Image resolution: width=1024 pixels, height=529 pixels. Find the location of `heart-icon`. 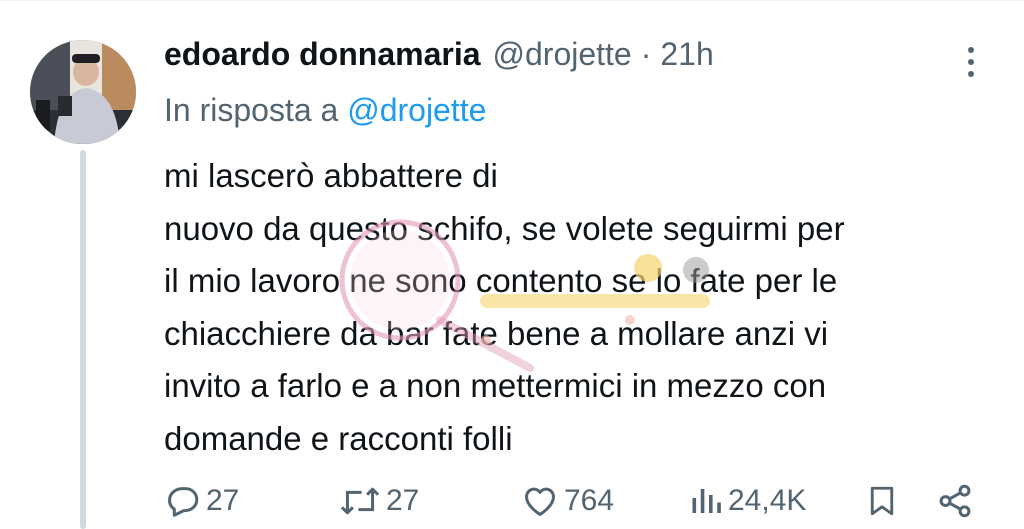

heart-icon is located at coordinates (540, 501).